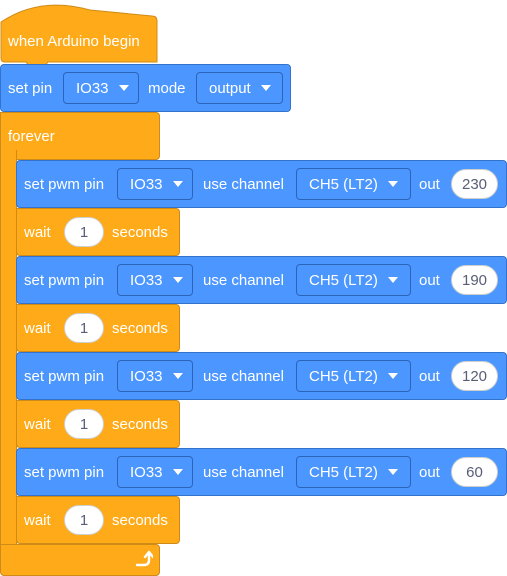  What do you see at coordinates (74, 41) in the screenshot?
I see `hat-label: when Arduino begin` at bounding box center [74, 41].